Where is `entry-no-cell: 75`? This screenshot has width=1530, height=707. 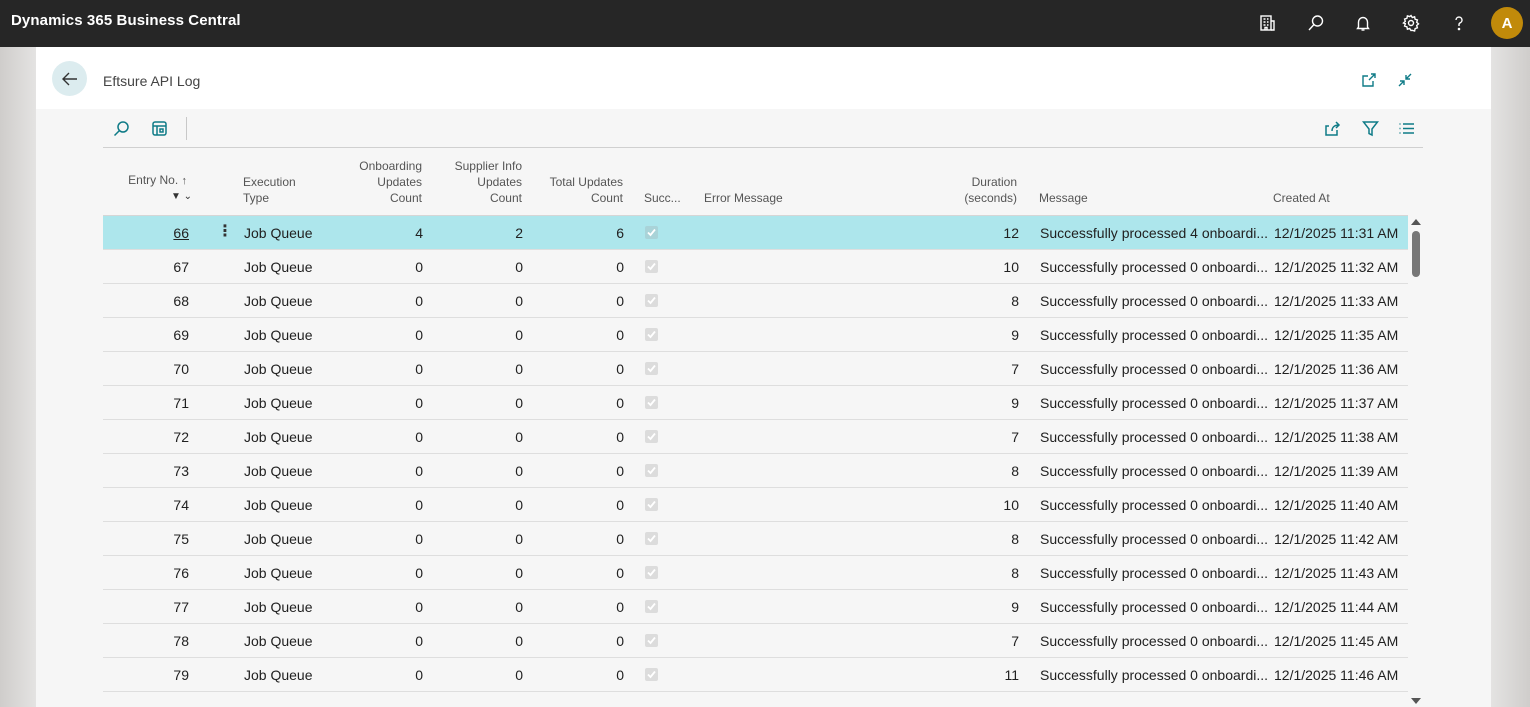
entry-no-cell: 75 is located at coordinates (150, 539).